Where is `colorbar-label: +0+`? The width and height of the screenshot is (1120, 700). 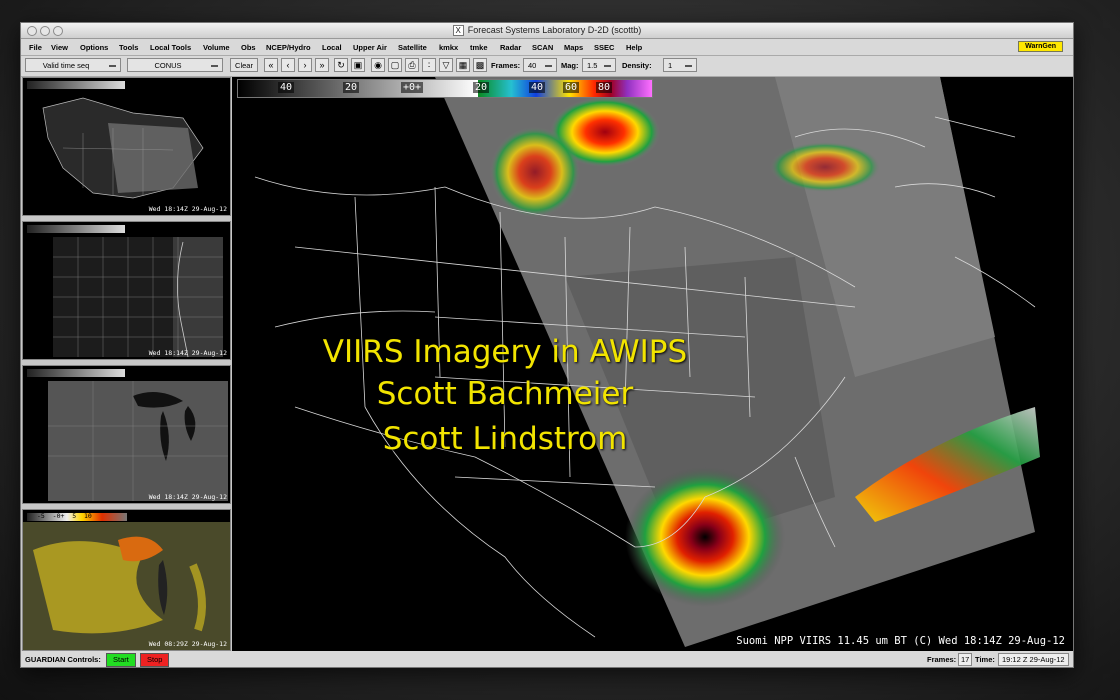 colorbar-label: +0+ is located at coordinates (412, 87).